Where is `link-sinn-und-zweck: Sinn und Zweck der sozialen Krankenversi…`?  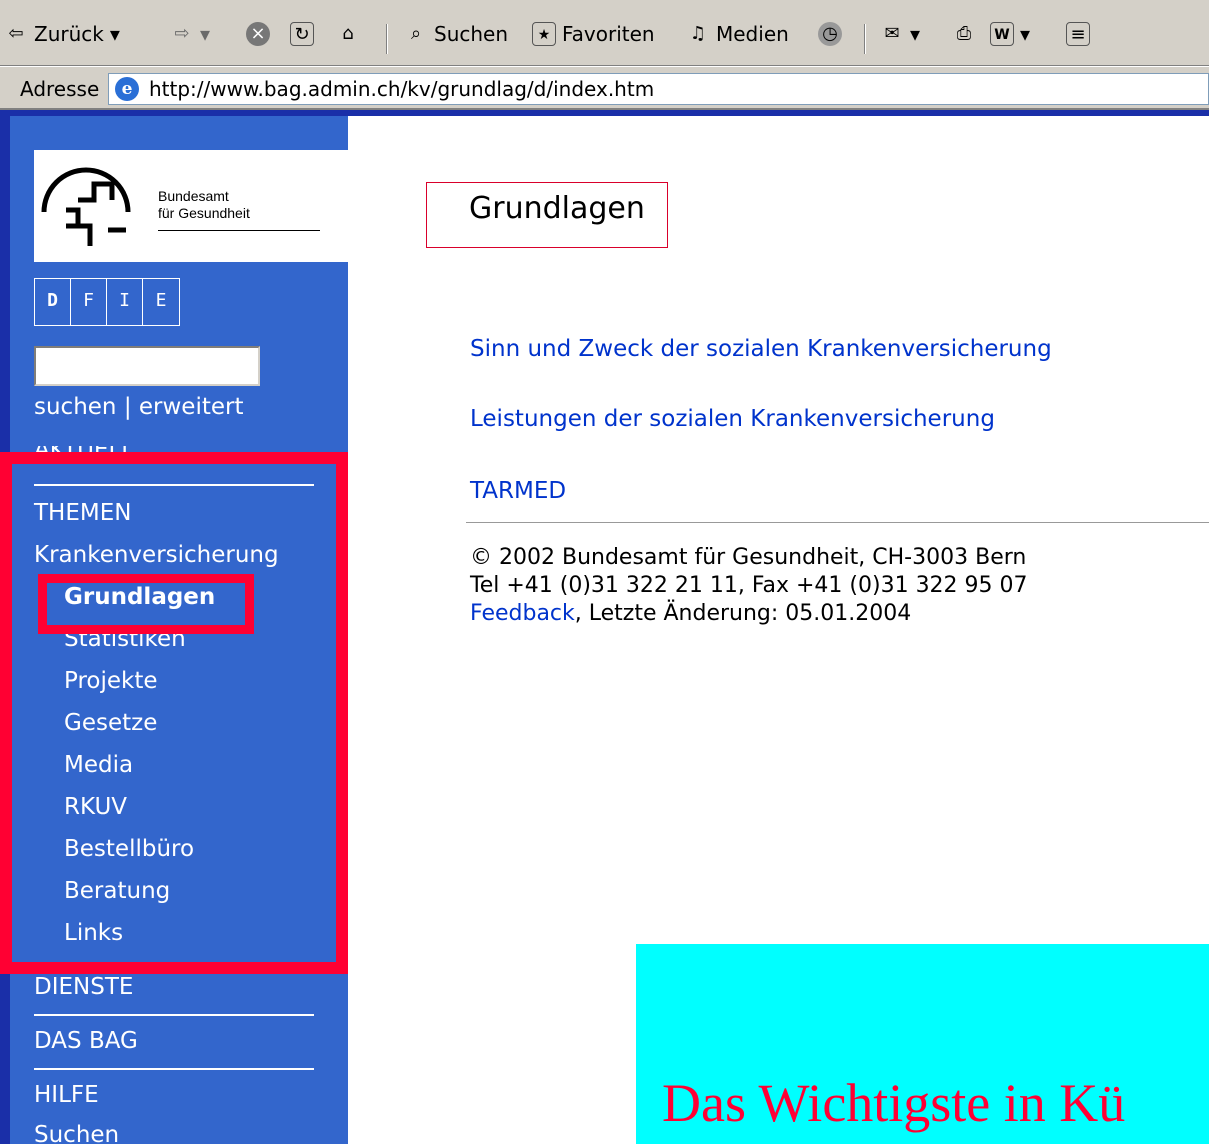 link-sinn-und-zweck: Sinn und Zweck der sozialen Krankenversi… is located at coordinates (761, 349).